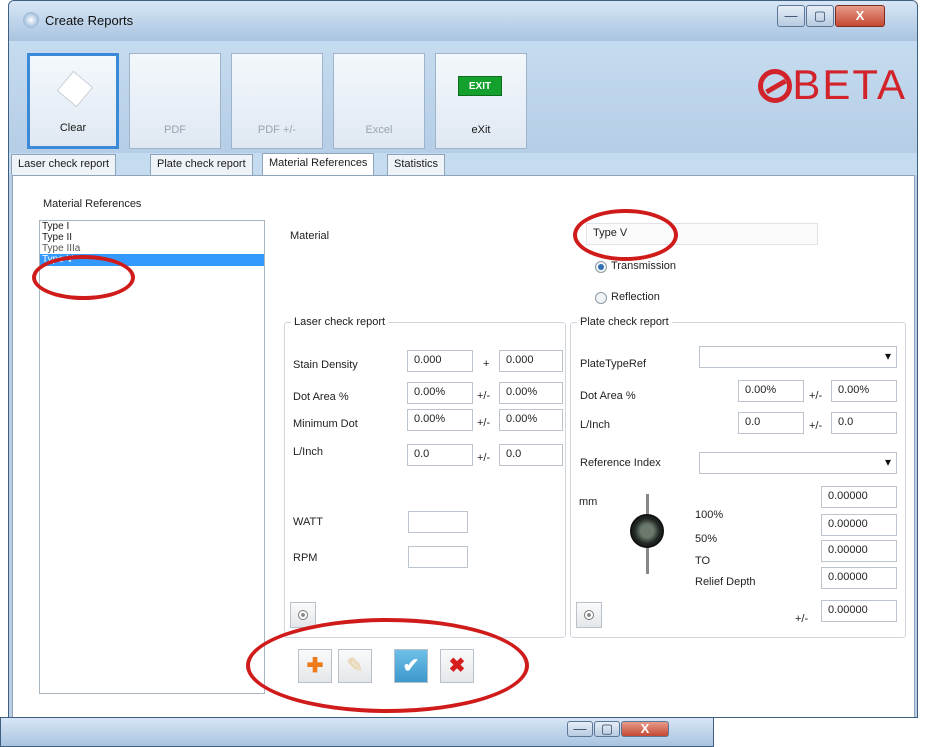 This screenshot has height=747, width=926. I want to click on linch-label: L/Inch, so click(308, 452).